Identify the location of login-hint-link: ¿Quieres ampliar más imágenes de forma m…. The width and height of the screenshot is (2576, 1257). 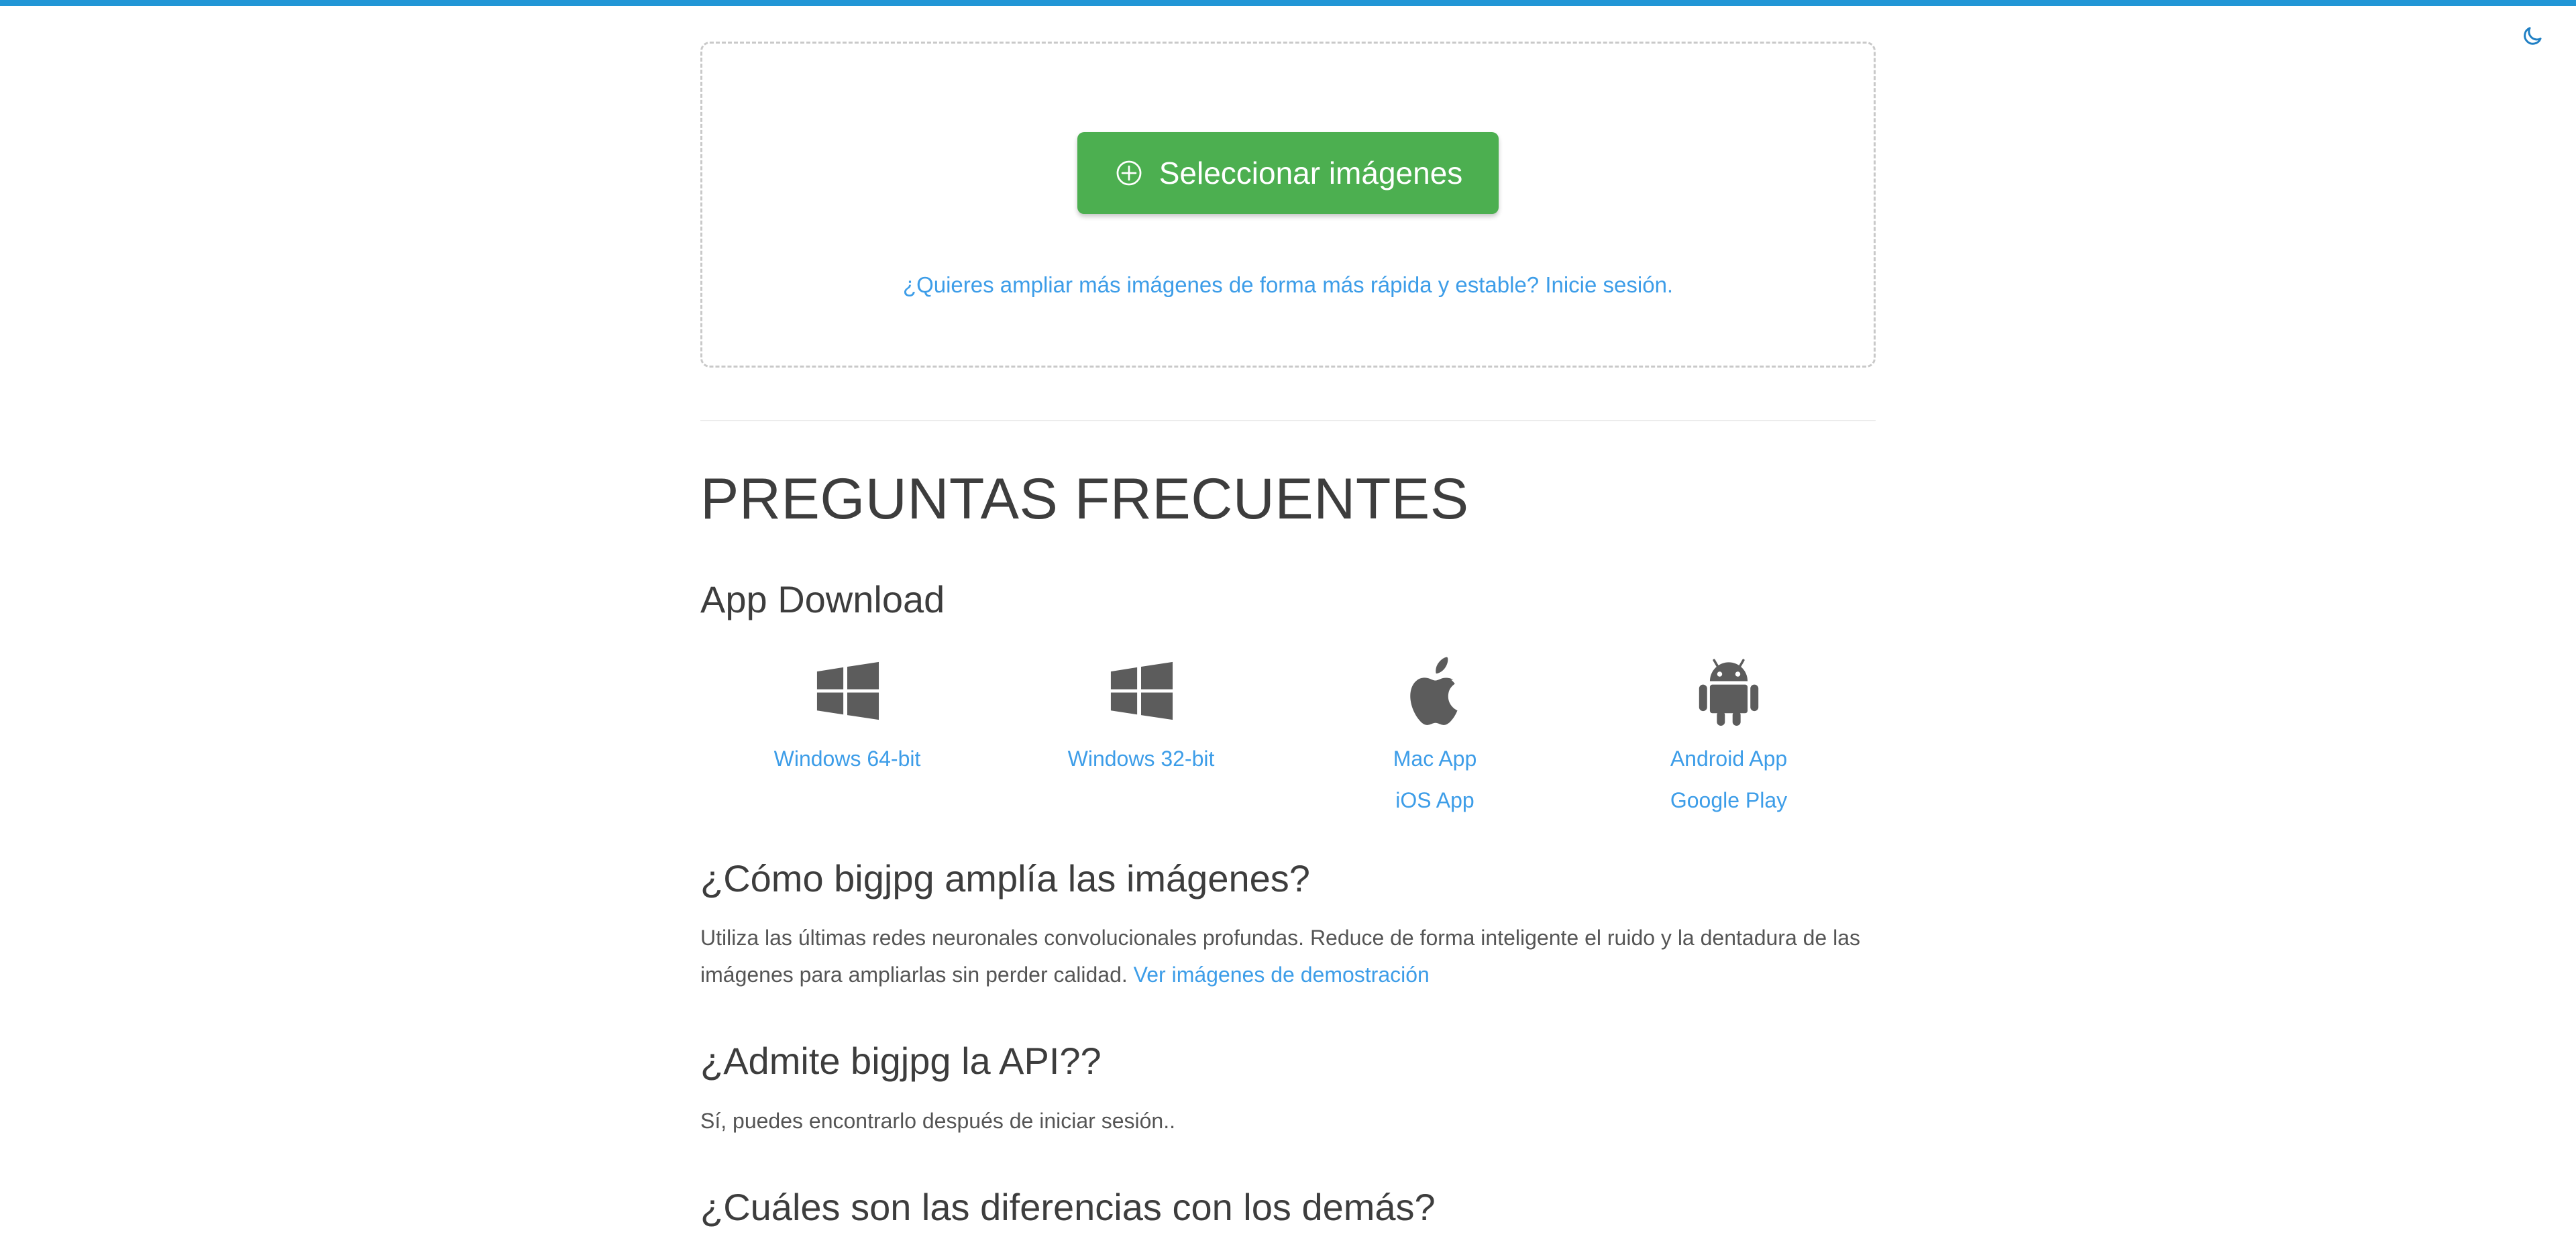
(1288, 285).